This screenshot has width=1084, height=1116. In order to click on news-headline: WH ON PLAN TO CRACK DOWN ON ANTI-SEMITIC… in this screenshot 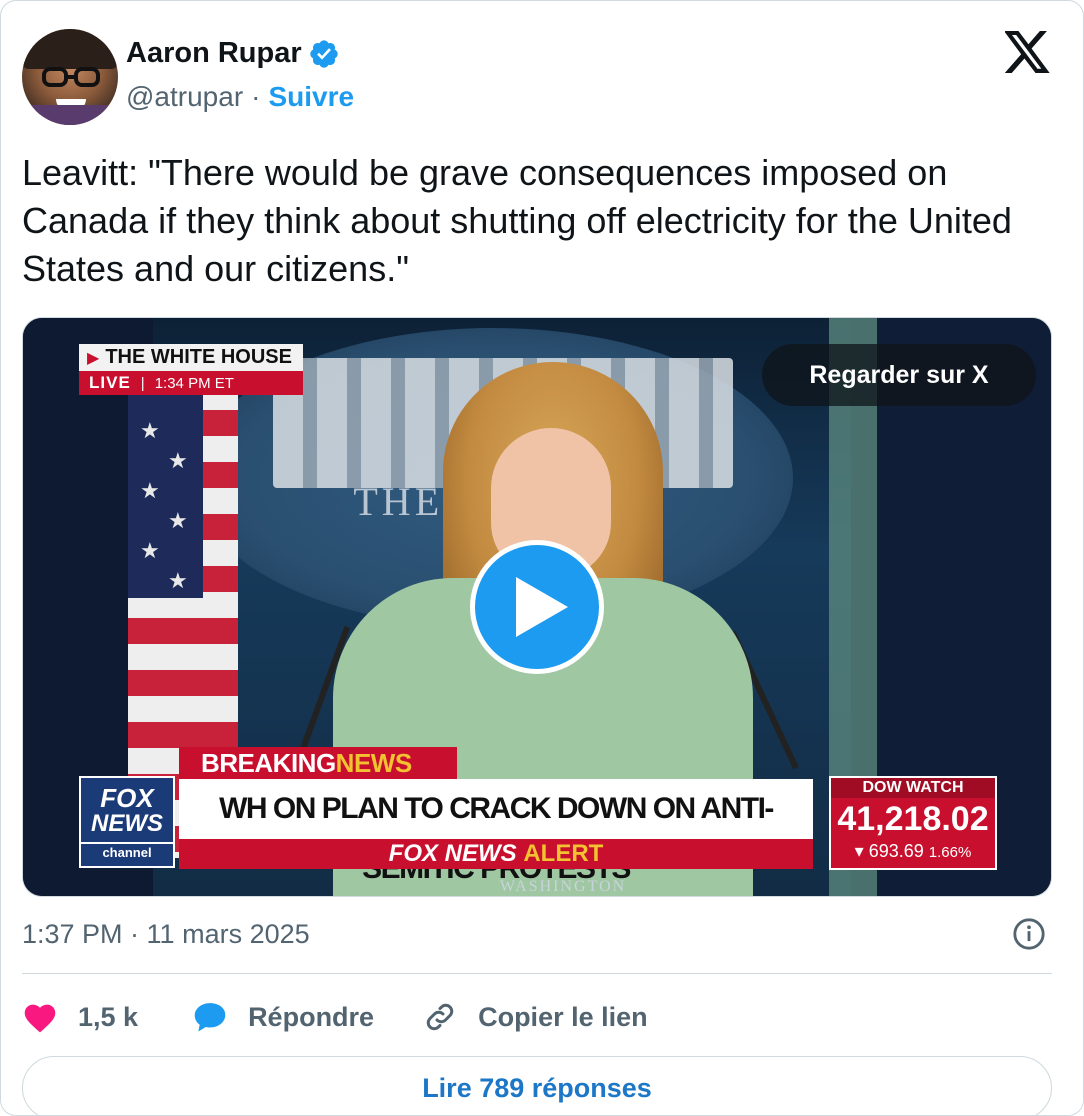, I will do `click(496, 832)`.